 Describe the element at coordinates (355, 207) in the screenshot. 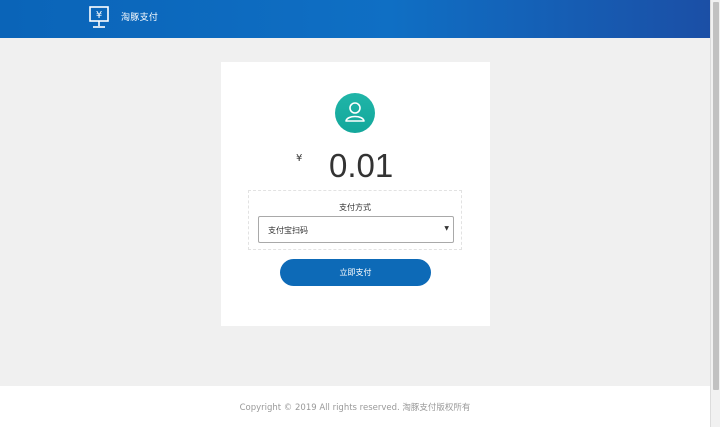

I see `payment-method-label: 支付方式` at that location.